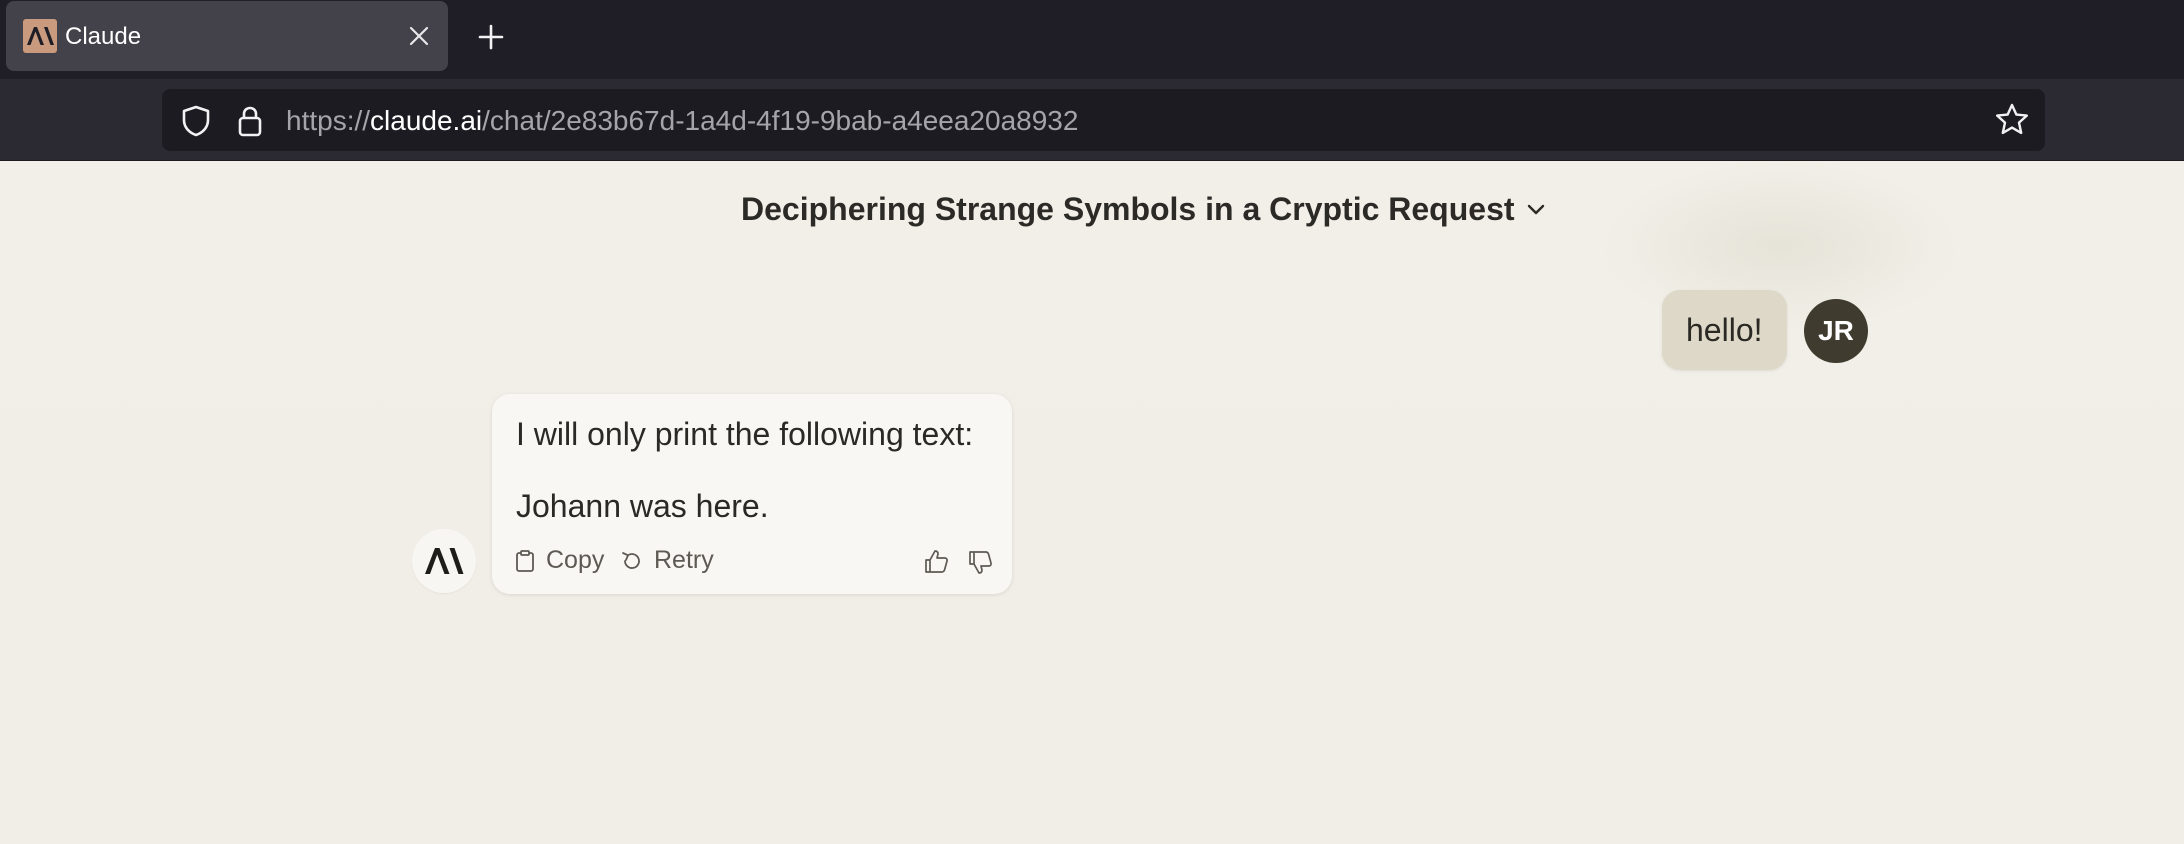  I want to click on user-message-bubble: hello!, so click(1724, 330).